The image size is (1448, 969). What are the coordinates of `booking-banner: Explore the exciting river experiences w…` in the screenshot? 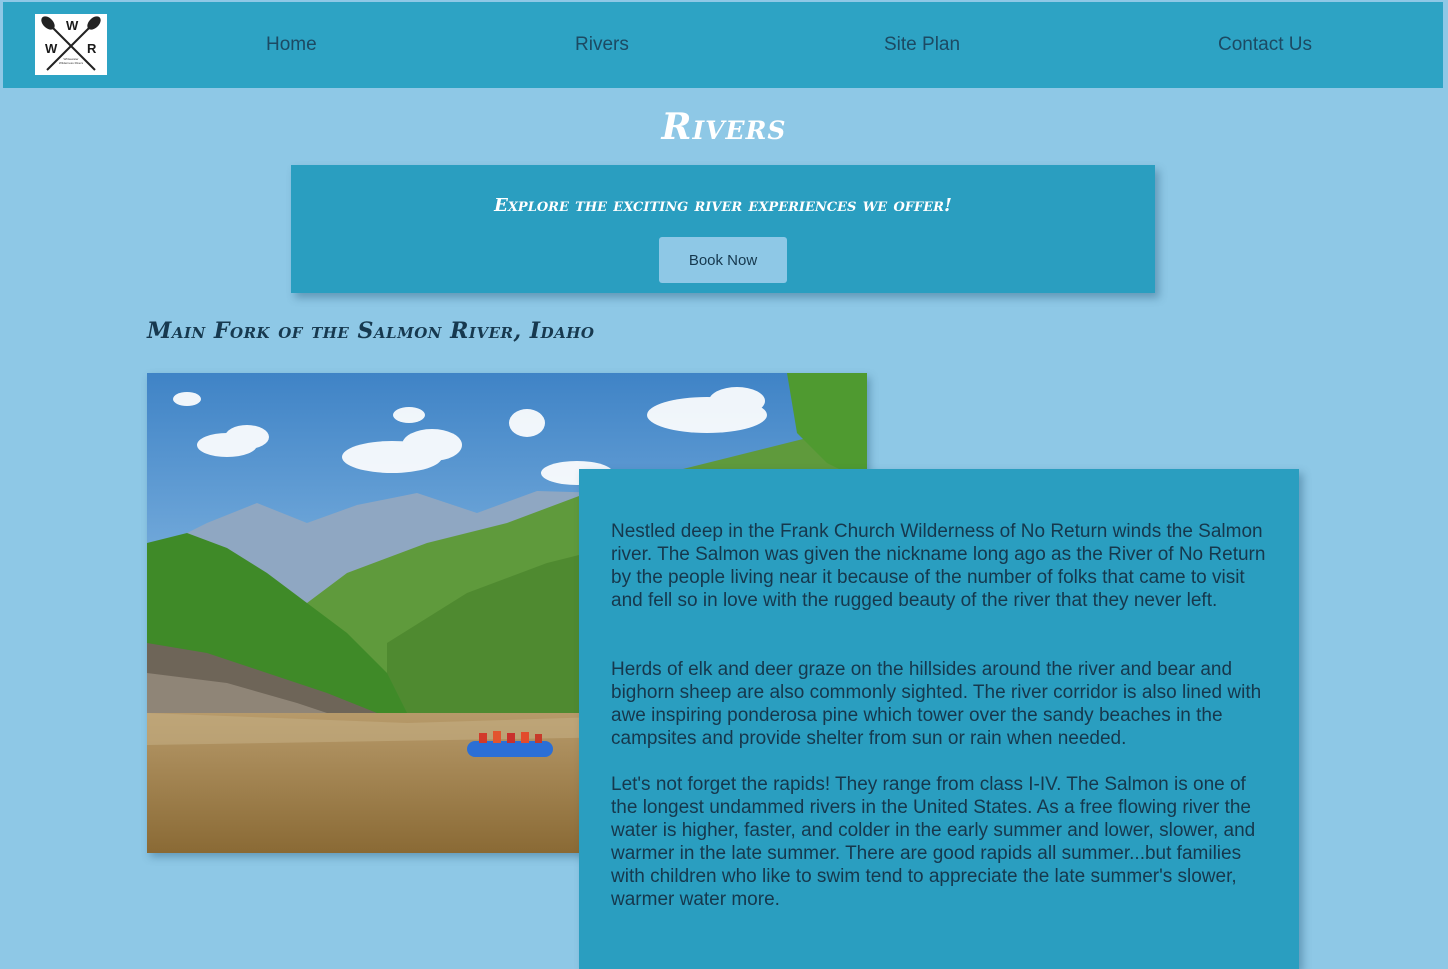 It's located at (723, 229).